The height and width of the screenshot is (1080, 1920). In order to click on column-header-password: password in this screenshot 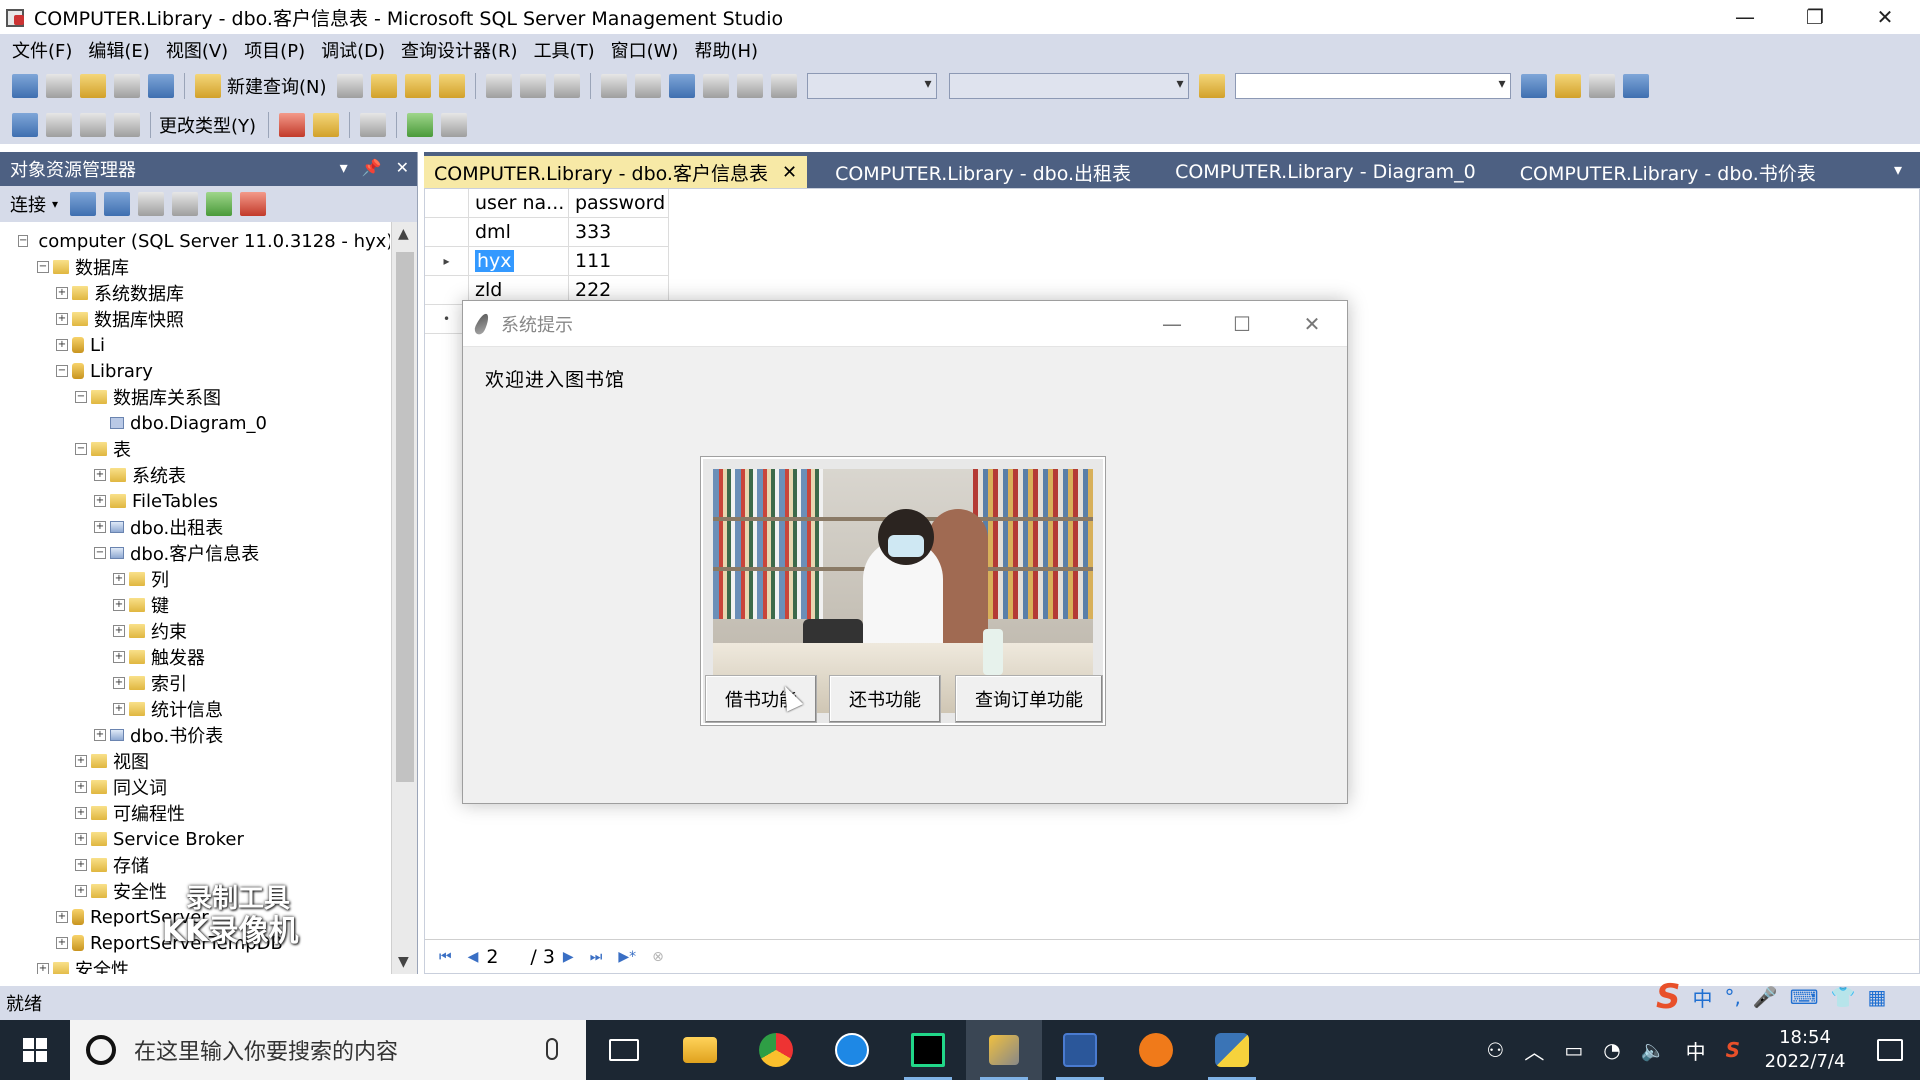, I will do `click(619, 203)`.